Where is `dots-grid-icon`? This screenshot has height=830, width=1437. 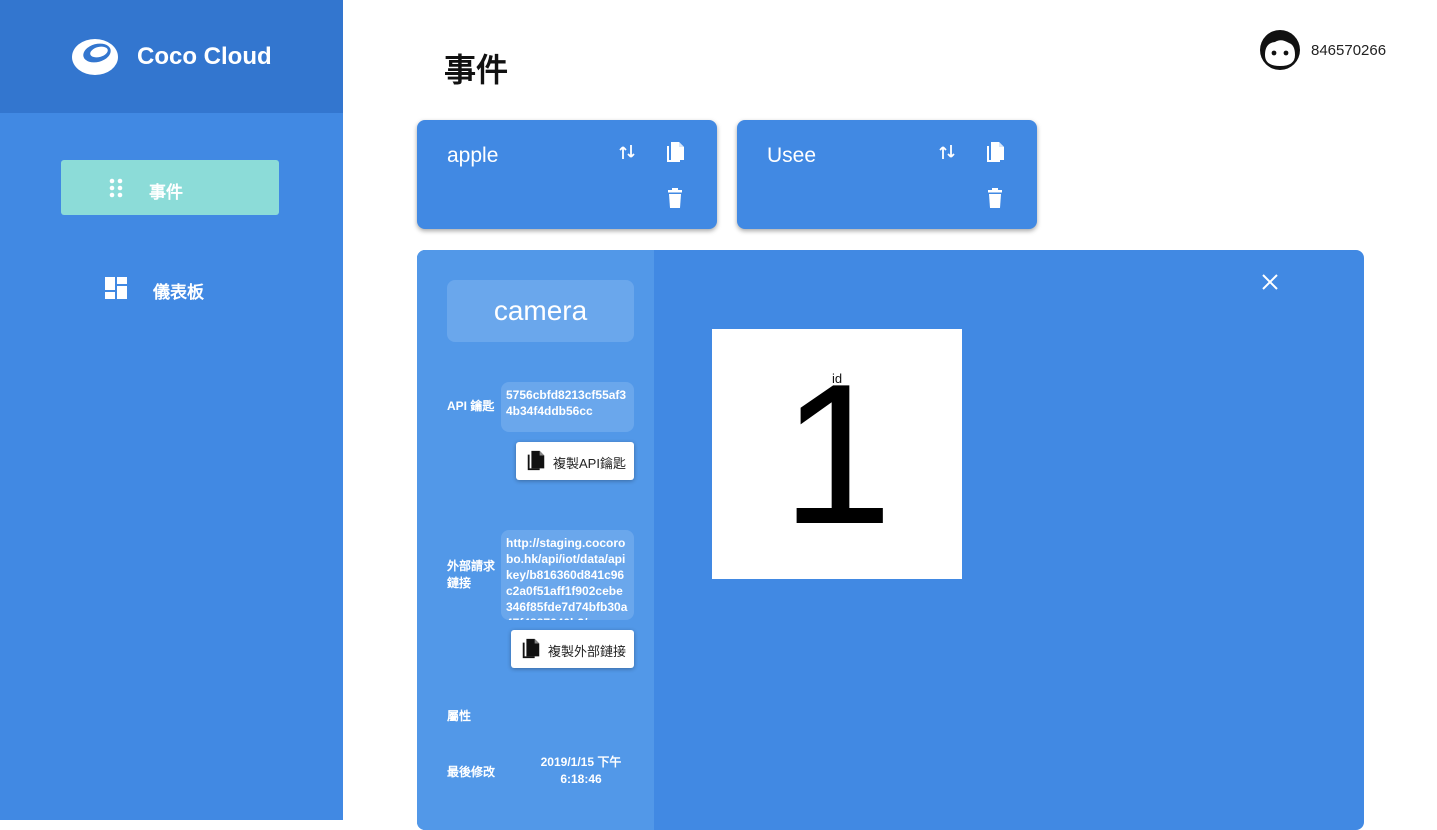
dots-grid-icon is located at coordinates (116, 188).